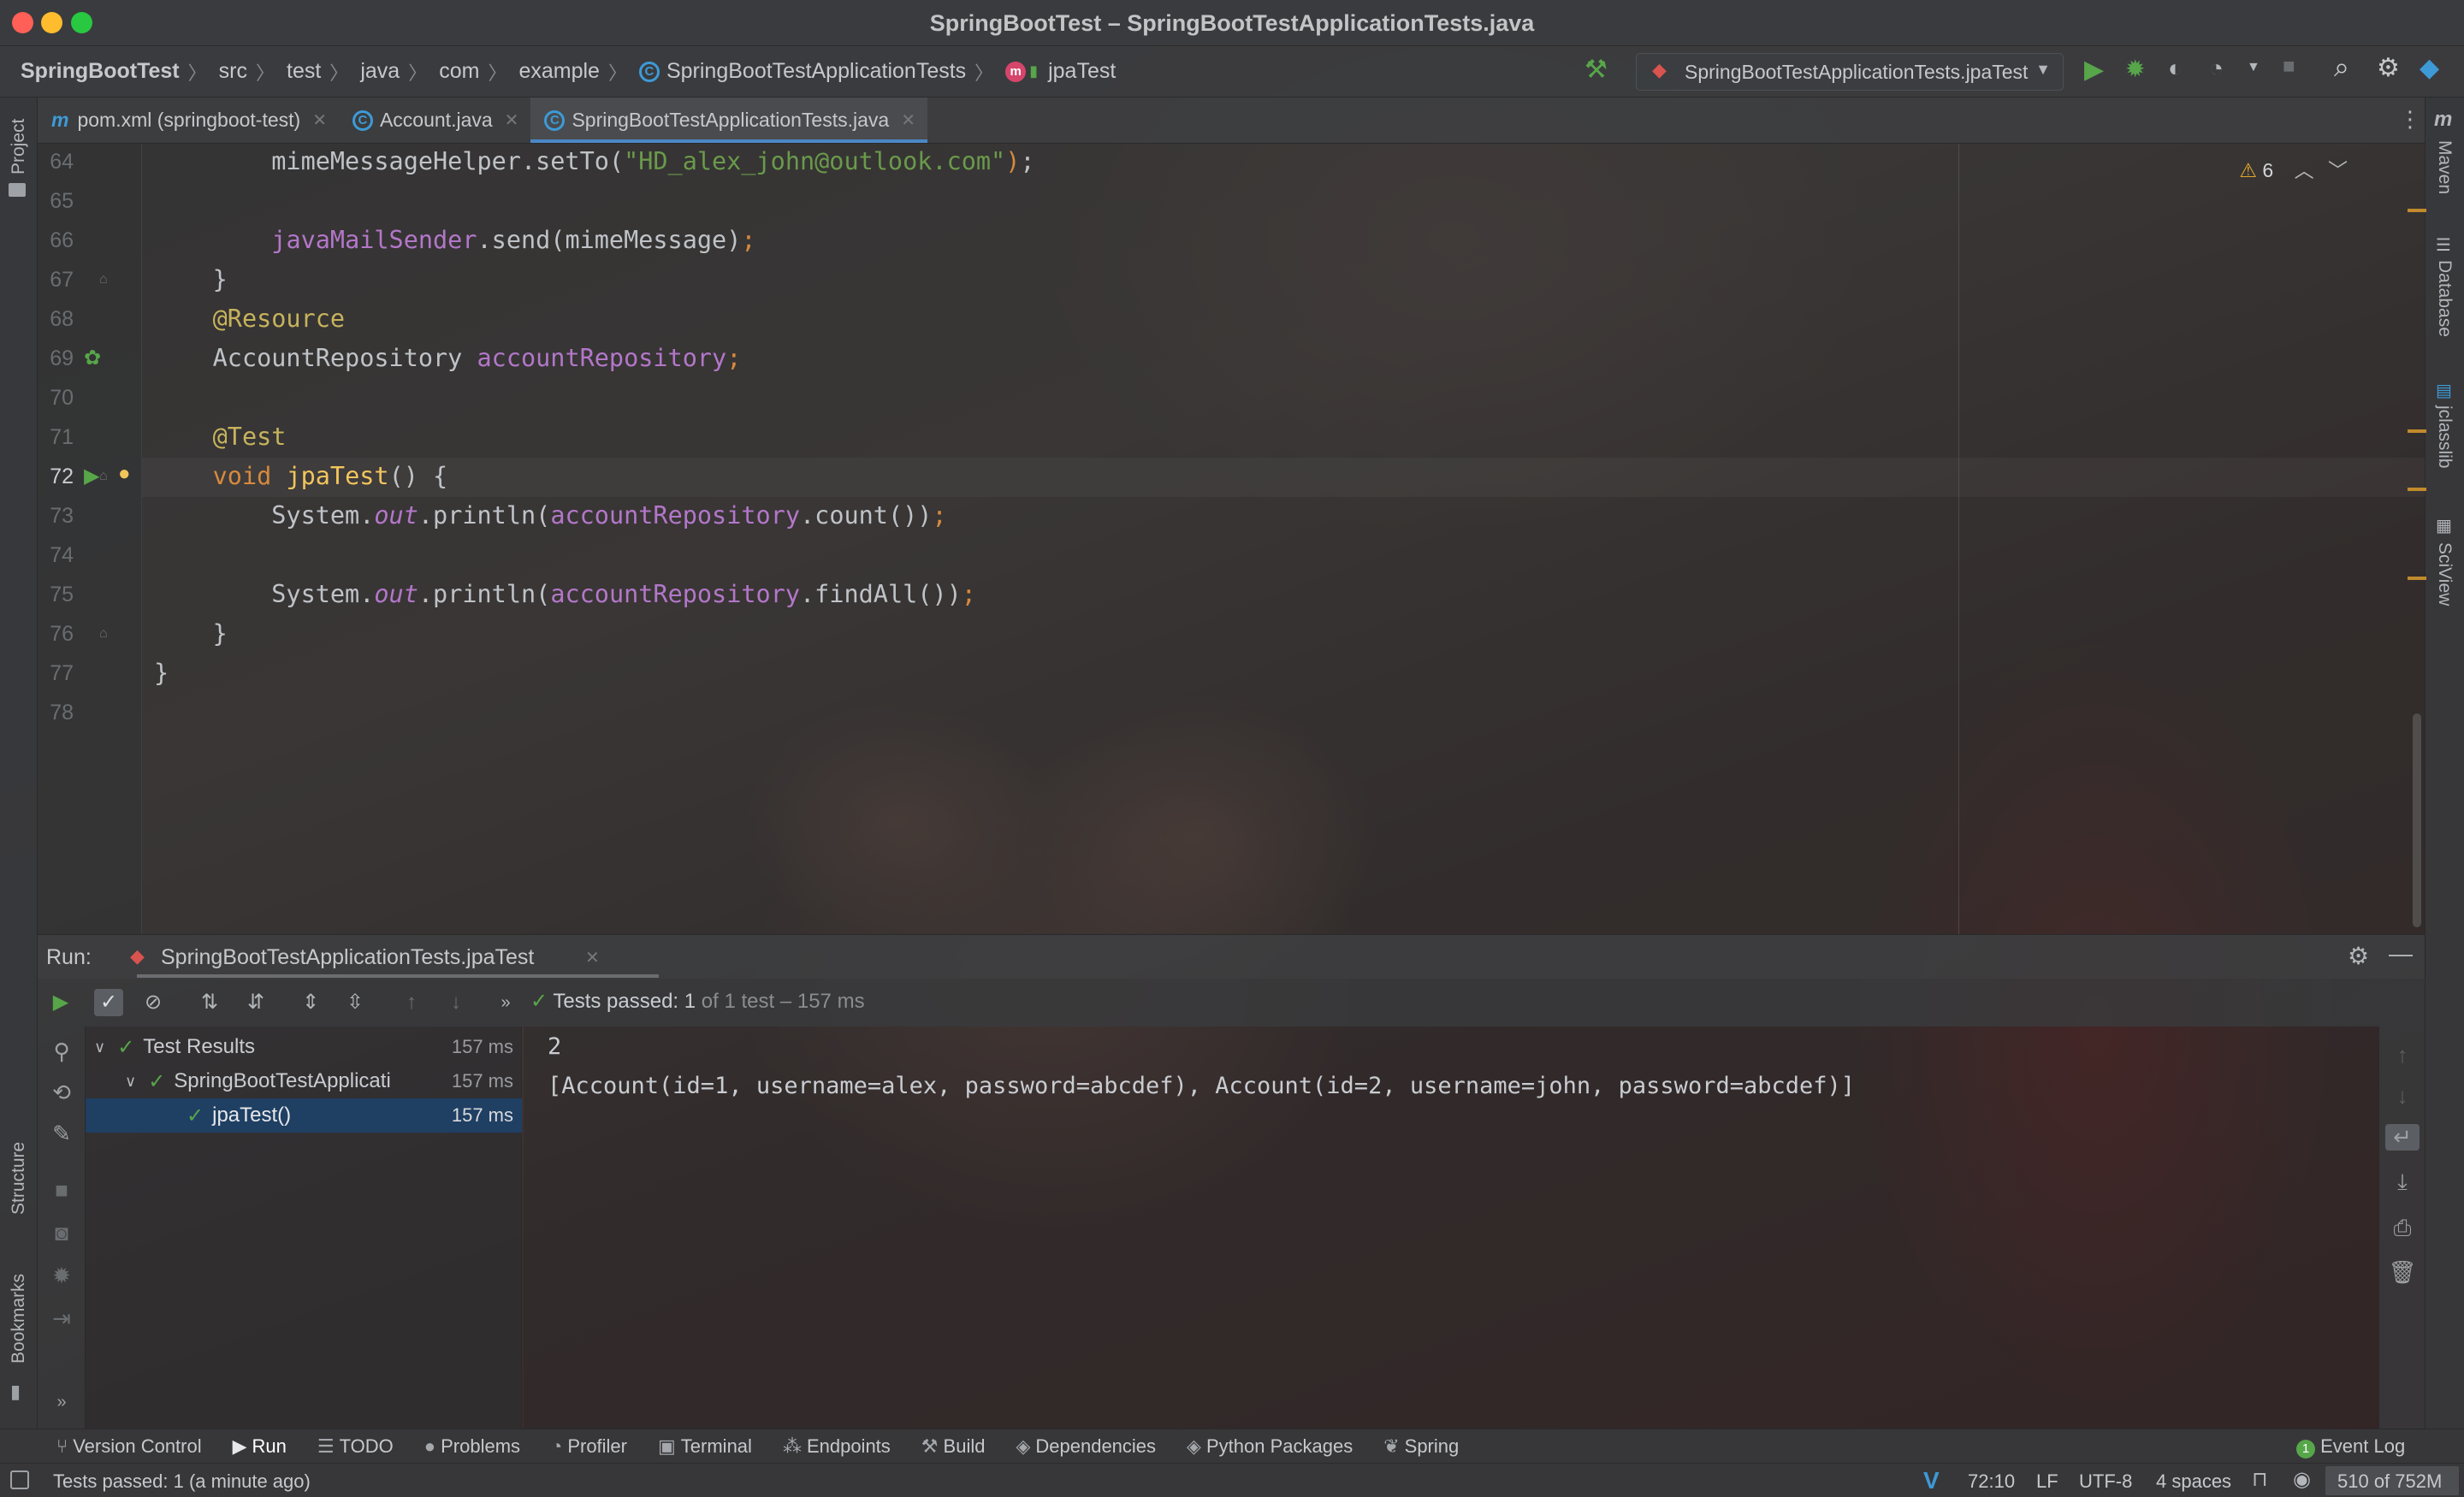  I want to click on lock-open-icon: ⊓, so click(2260, 1479).